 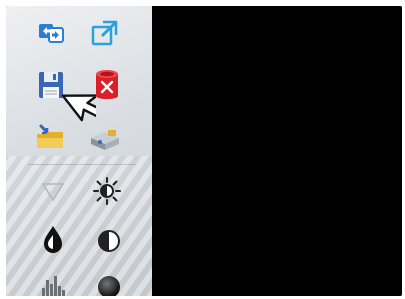 I want to click on toolbar-divider, so click(x=82, y=164).